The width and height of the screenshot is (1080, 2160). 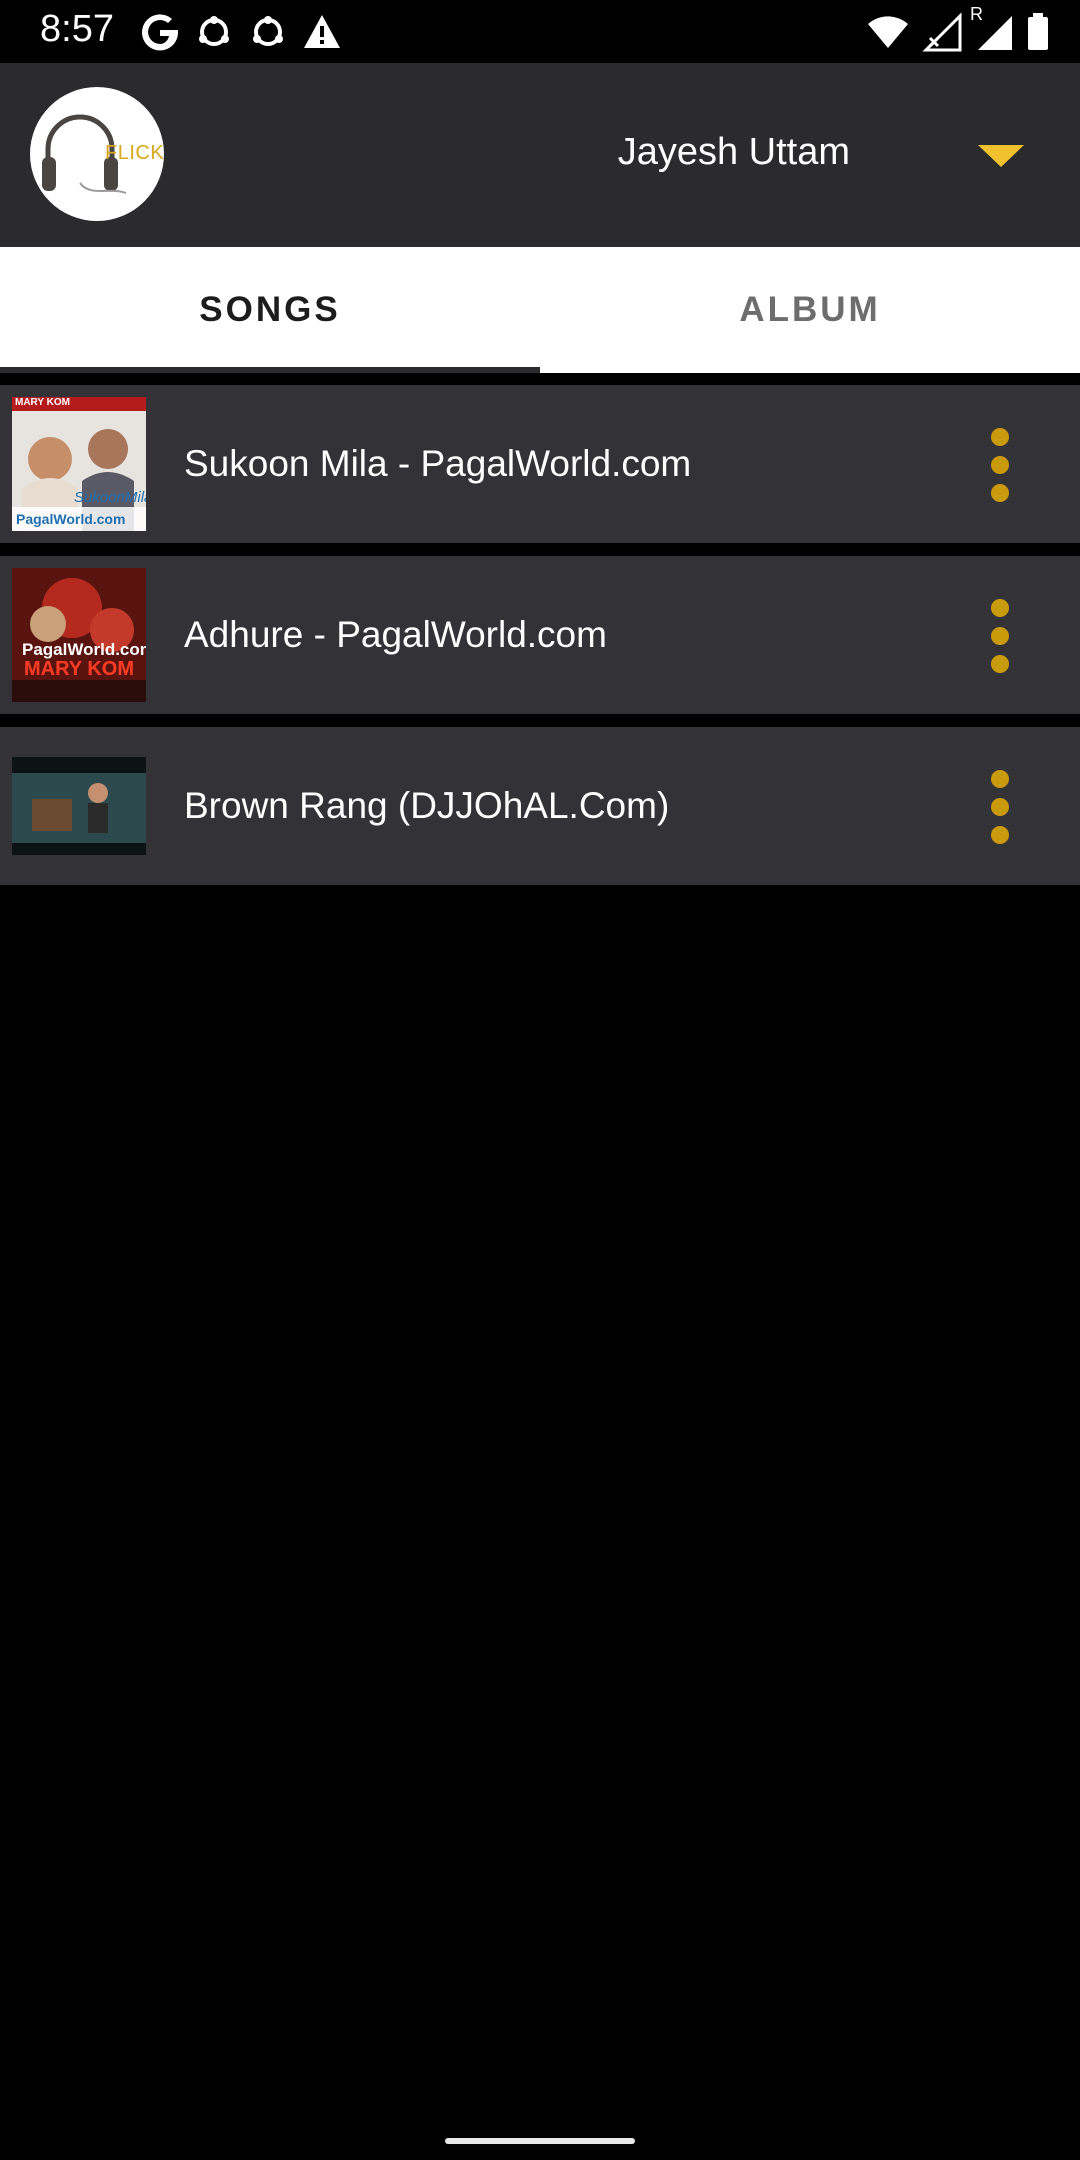 I want to click on song-thumbnail, so click(x=79, y=806).